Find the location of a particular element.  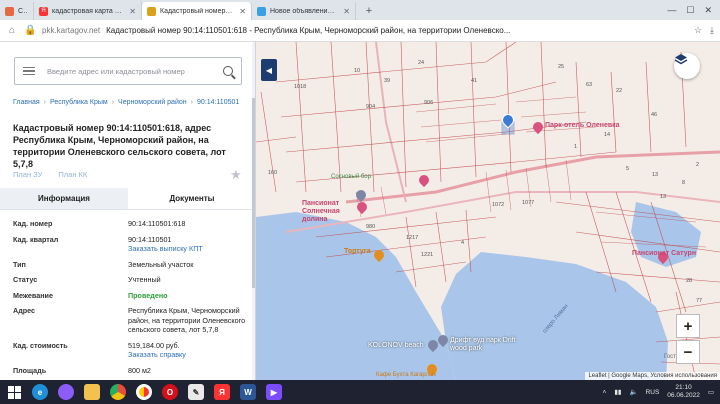

menu-icon is located at coordinates (29, 71).